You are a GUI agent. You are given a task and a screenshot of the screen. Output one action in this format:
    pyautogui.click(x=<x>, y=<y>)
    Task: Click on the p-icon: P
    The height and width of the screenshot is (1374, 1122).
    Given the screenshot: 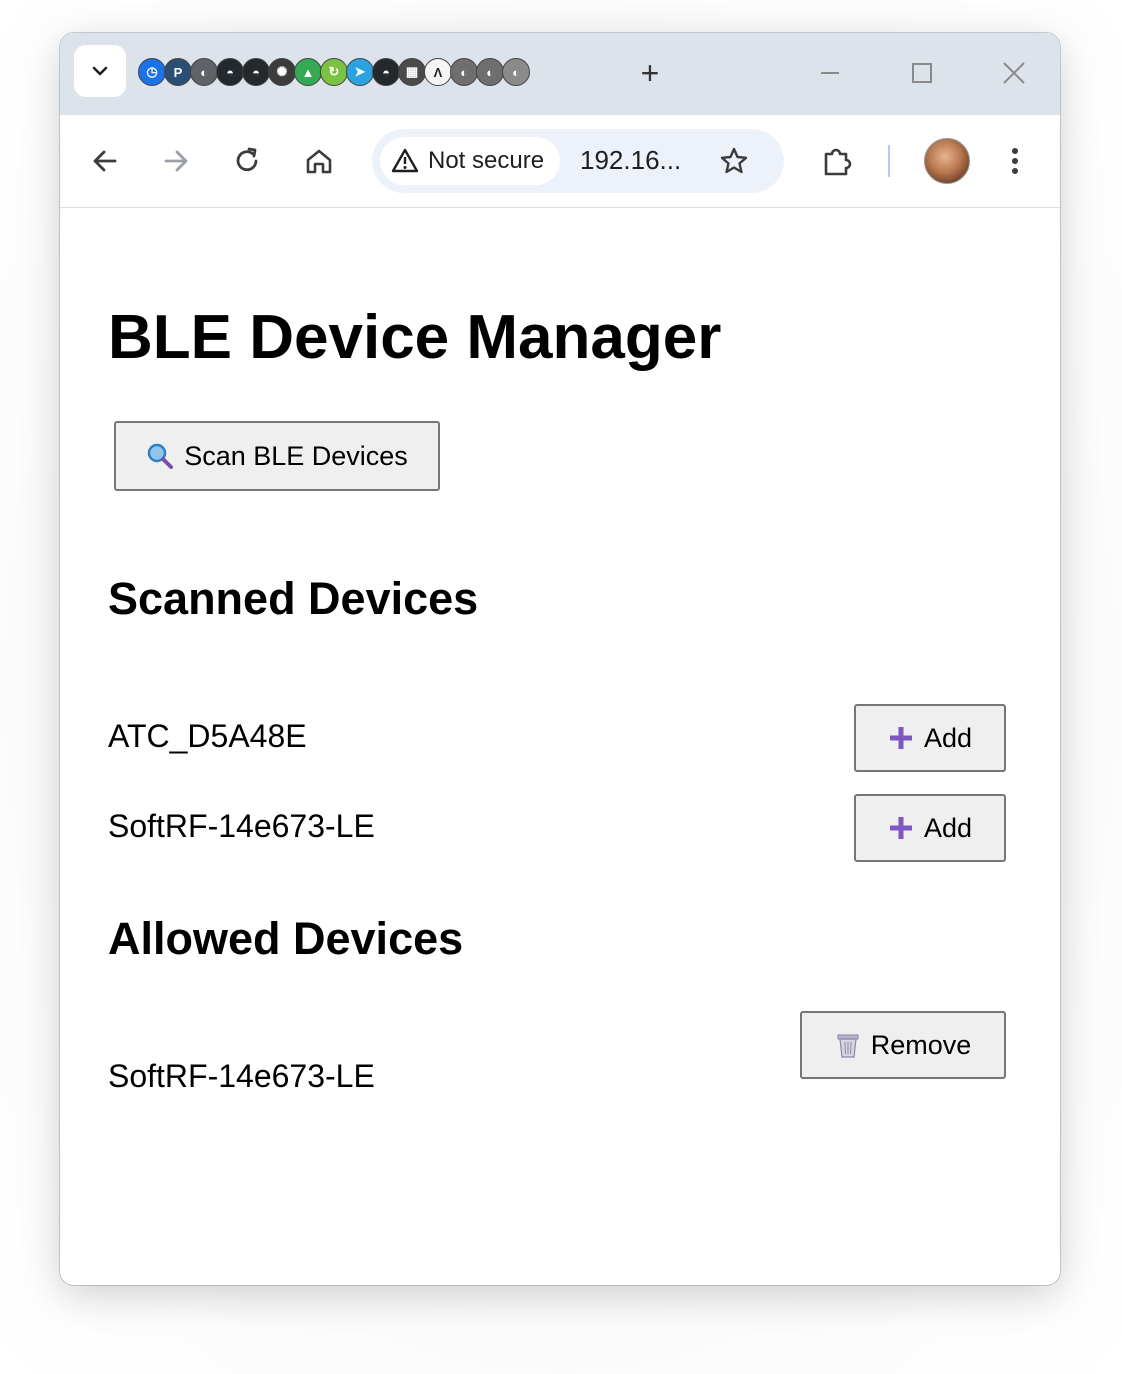 What is the action you would take?
    pyautogui.click(x=178, y=72)
    